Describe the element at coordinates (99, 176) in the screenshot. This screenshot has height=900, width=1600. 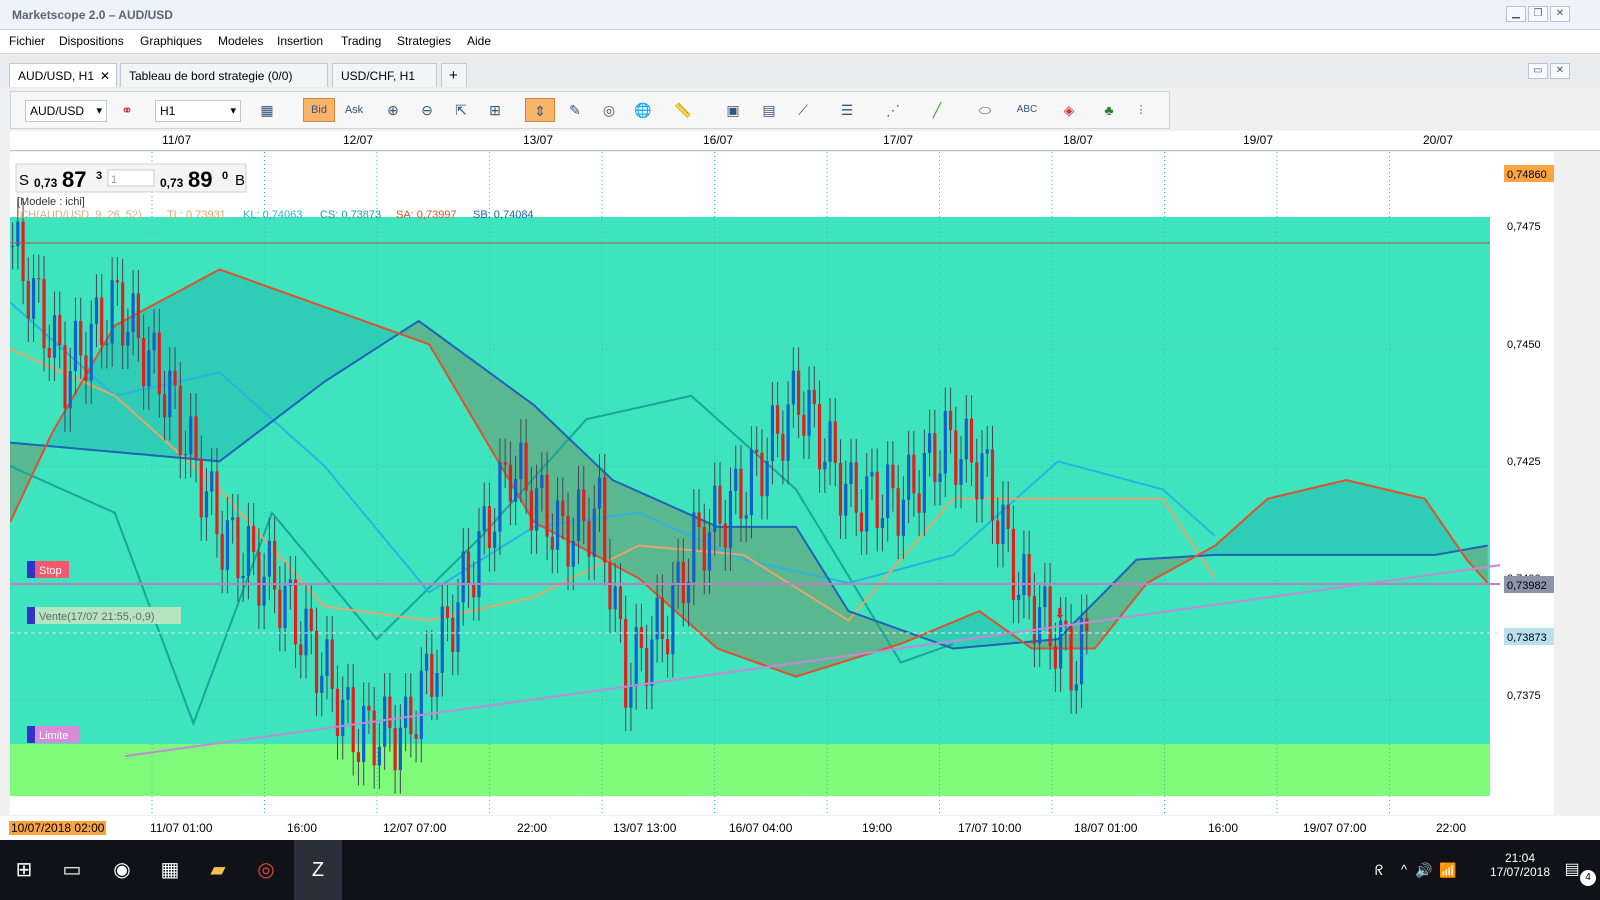
I see `sell-fraction: 3` at that location.